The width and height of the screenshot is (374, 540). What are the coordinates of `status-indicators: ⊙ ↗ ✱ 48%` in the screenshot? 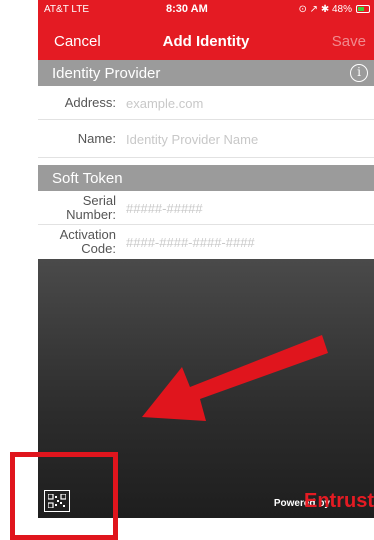 It's located at (325, 9).